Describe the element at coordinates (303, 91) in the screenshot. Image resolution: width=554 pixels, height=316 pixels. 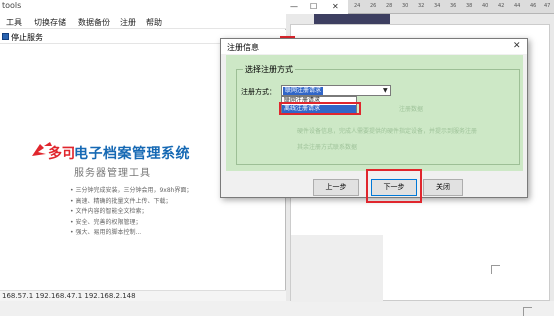
I see `selected-method: 联网注册请求` at that location.